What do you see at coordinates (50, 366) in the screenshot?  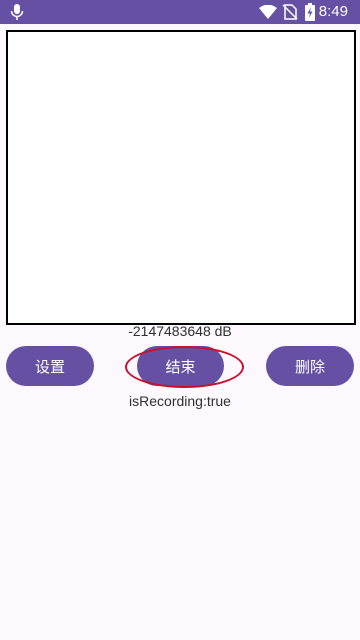 I see `settings-button: 设置` at bounding box center [50, 366].